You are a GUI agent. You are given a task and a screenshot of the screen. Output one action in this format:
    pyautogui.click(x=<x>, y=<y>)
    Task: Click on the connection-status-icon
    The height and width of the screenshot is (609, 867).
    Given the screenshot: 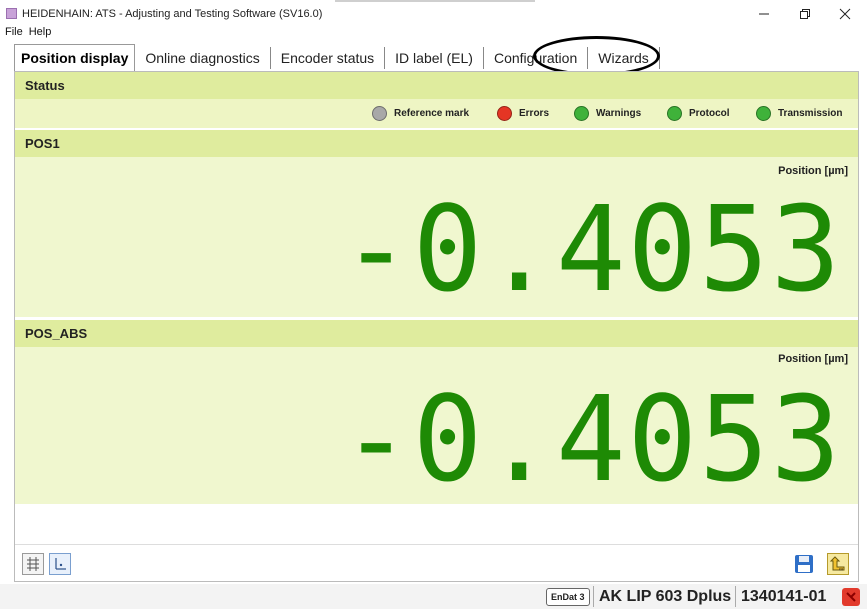 What is the action you would take?
    pyautogui.click(x=851, y=597)
    